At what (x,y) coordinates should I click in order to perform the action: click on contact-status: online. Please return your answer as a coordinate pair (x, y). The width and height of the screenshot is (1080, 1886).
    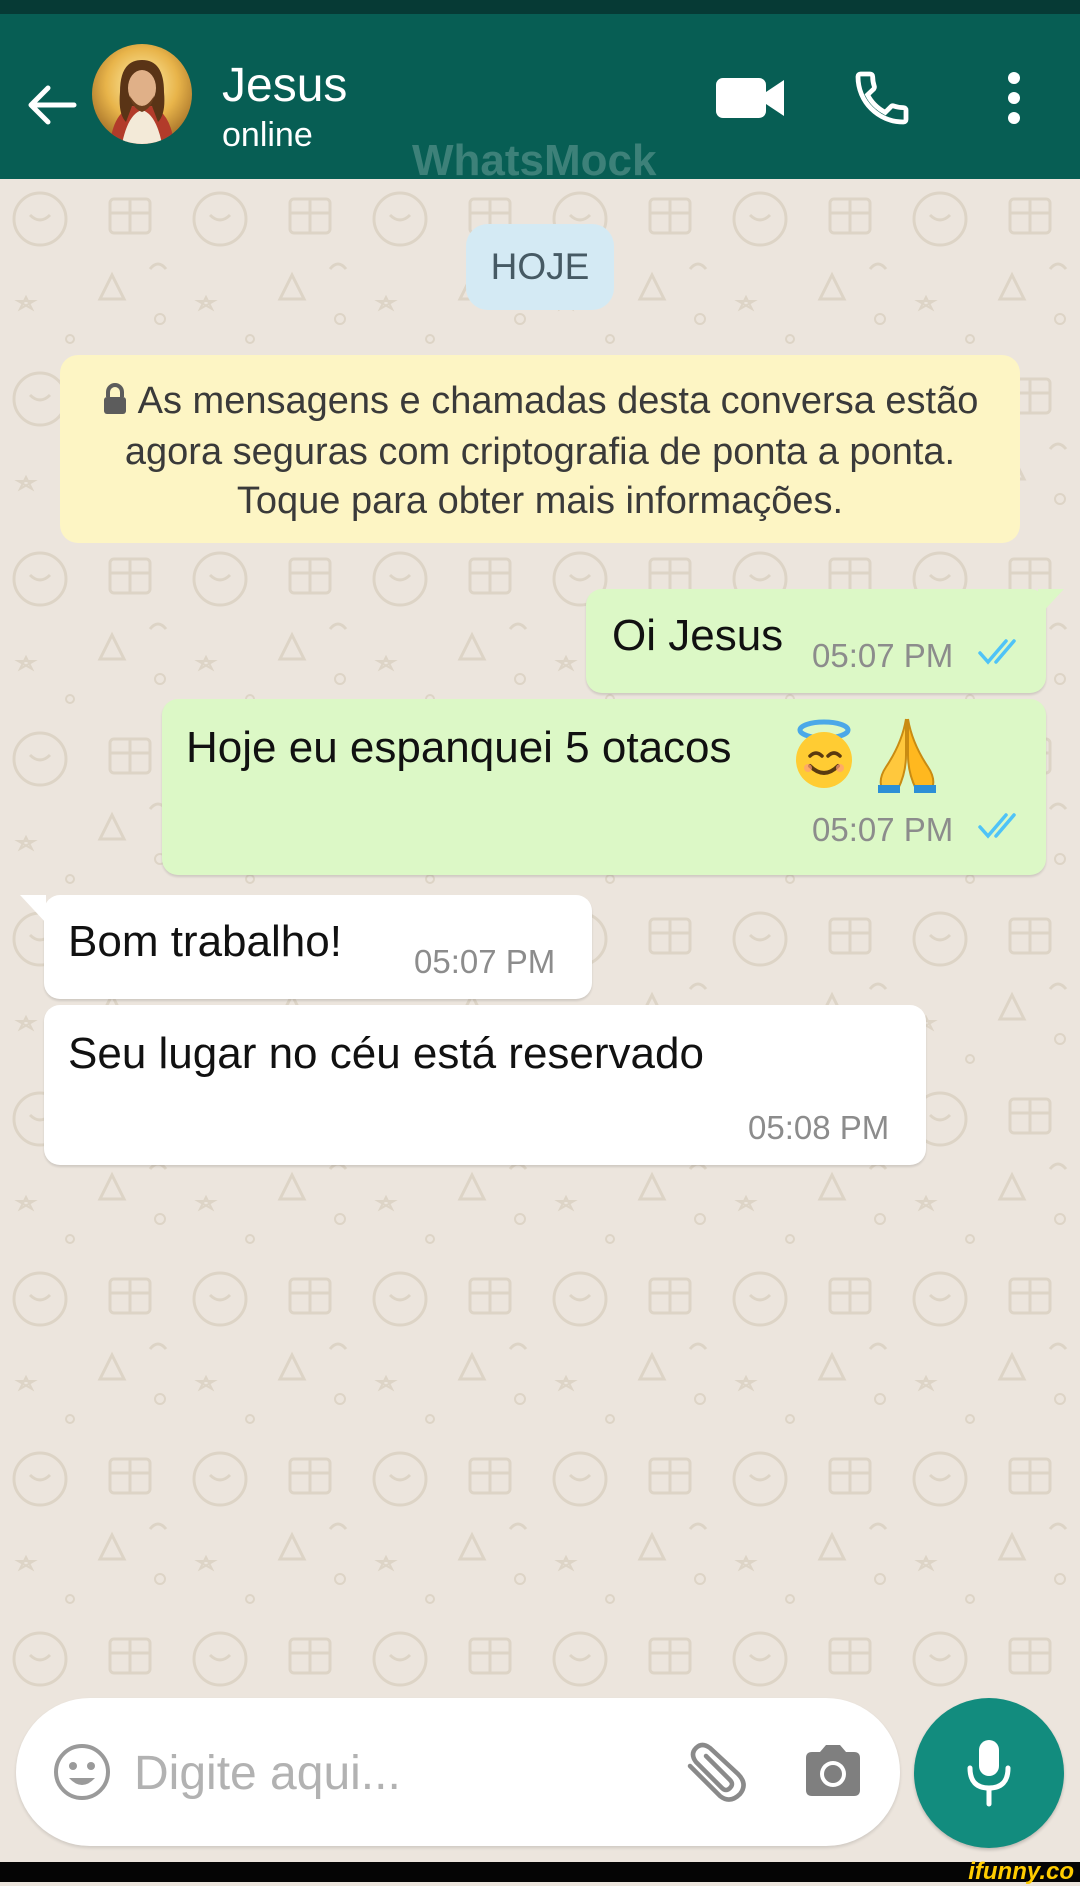
    Looking at the image, I should click on (267, 135).